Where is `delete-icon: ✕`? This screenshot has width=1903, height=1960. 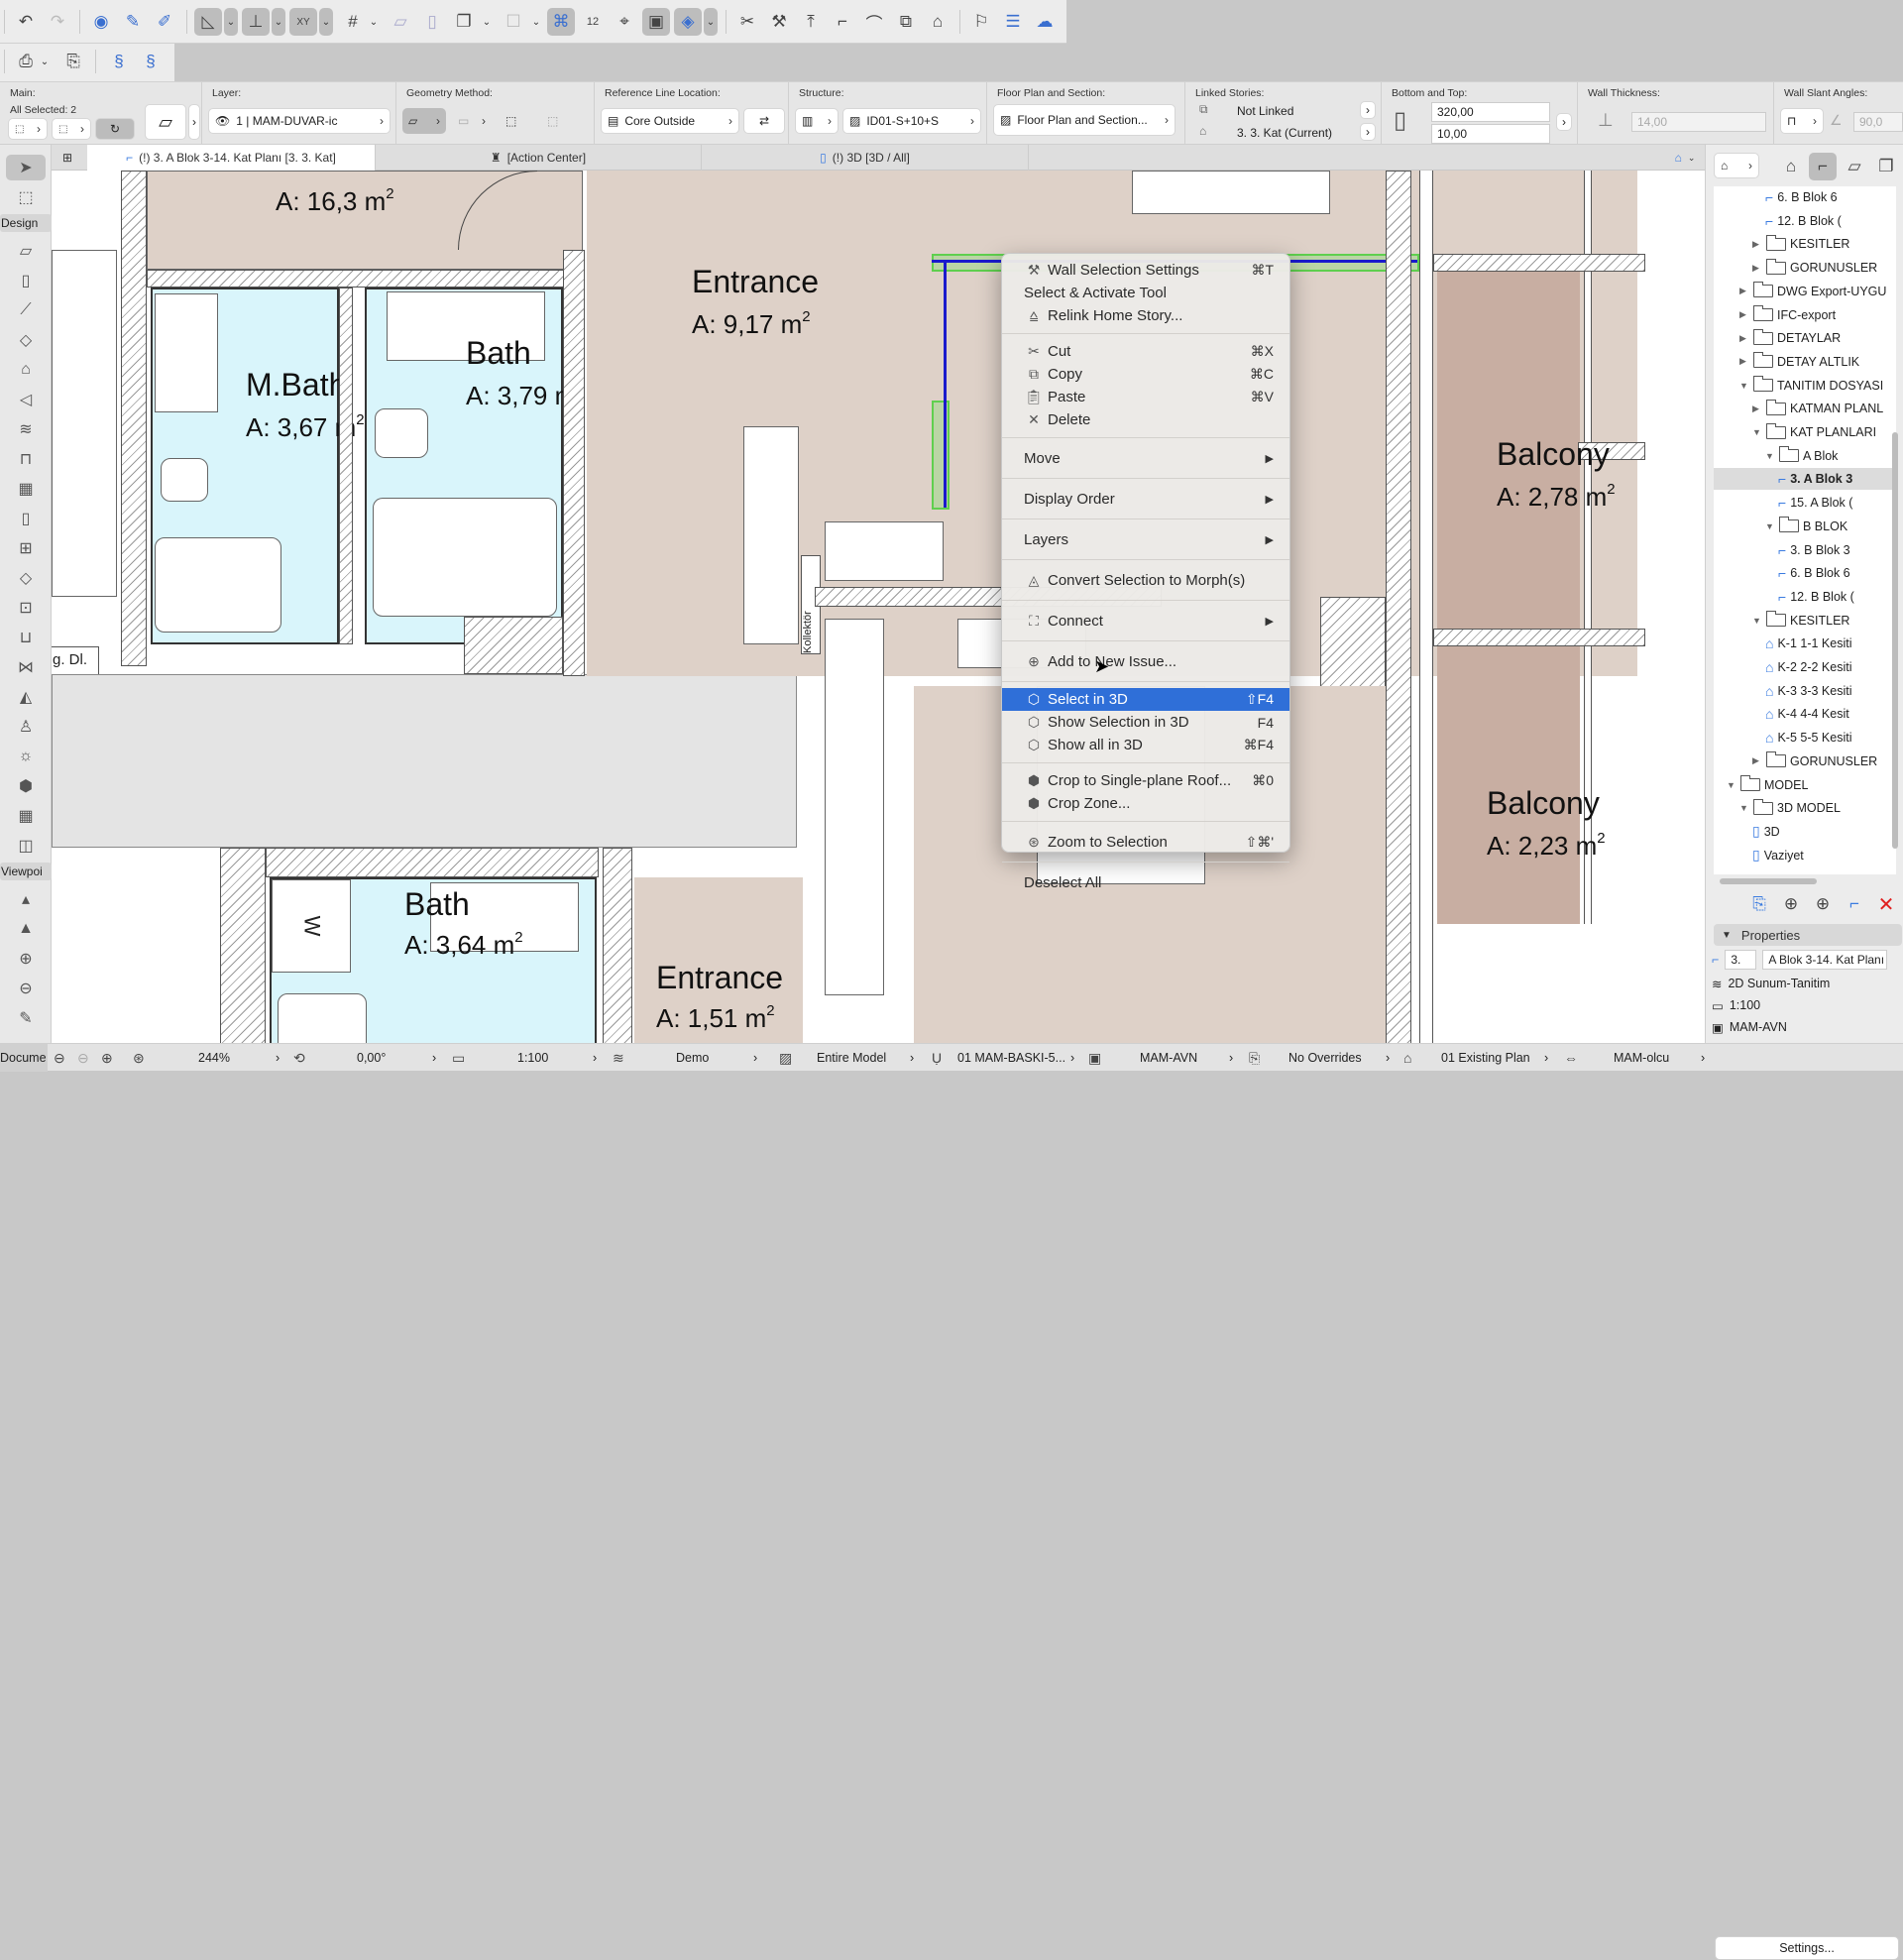
delete-icon: ✕ is located at coordinates (1886, 904).